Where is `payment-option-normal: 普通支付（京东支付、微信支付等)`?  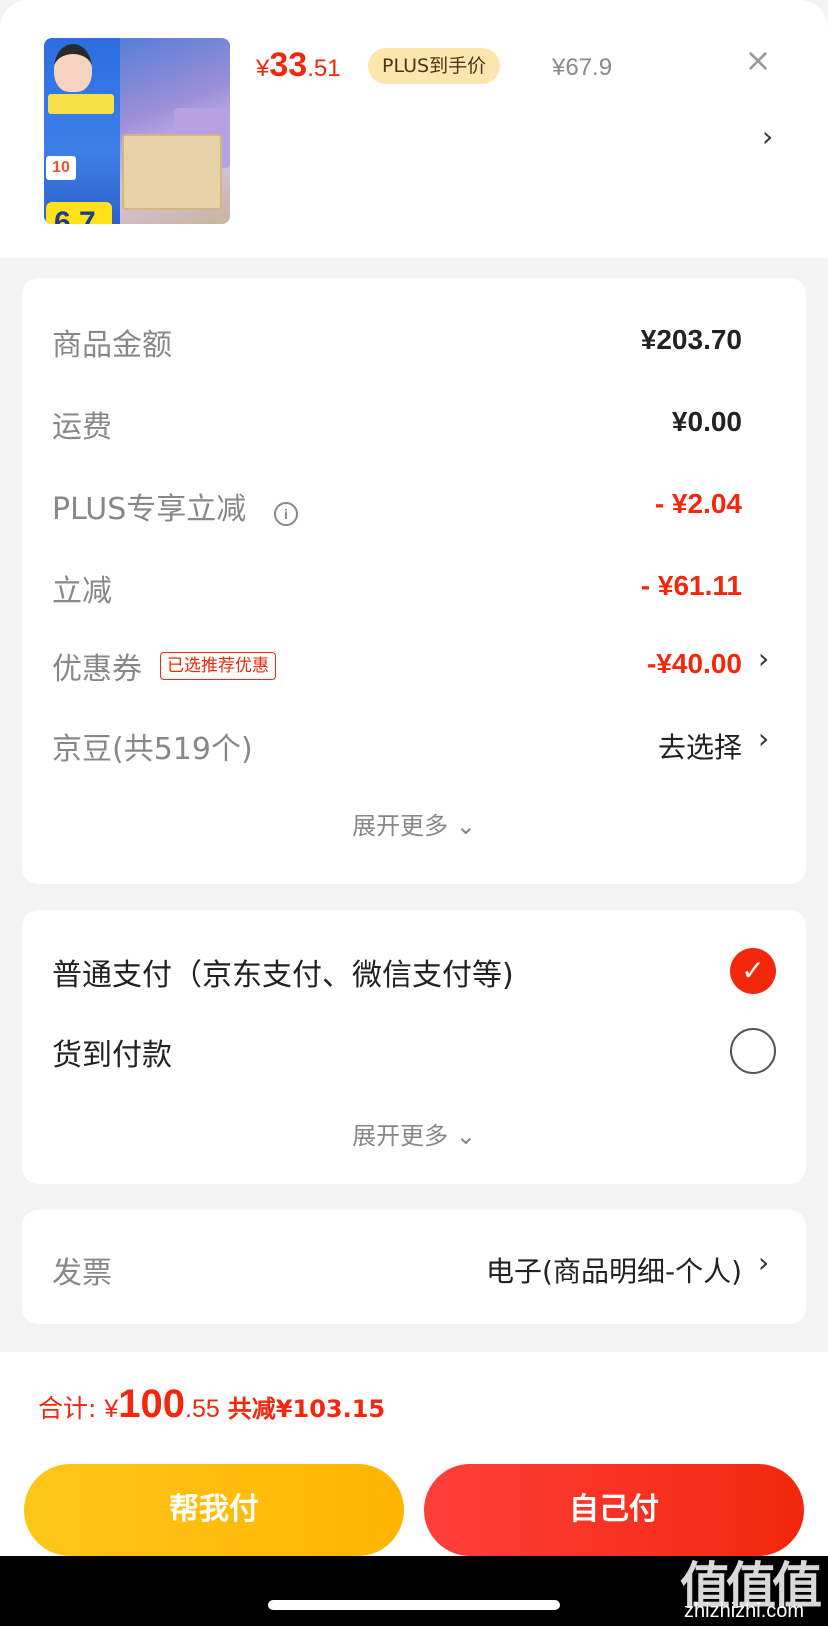 payment-option-normal: 普通支付（京东支付、微信支付等) is located at coordinates (283, 972).